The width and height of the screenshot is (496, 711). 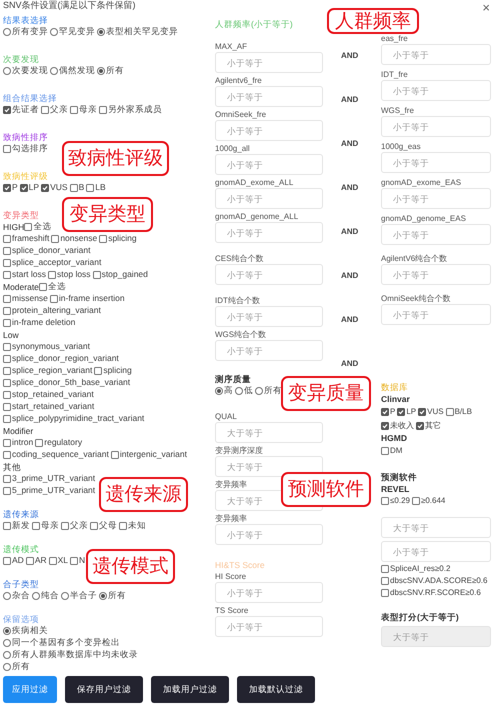 What do you see at coordinates (107, 214) in the screenshot?
I see `callout-tooltip: 变异类型` at bounding box center [107, 214].